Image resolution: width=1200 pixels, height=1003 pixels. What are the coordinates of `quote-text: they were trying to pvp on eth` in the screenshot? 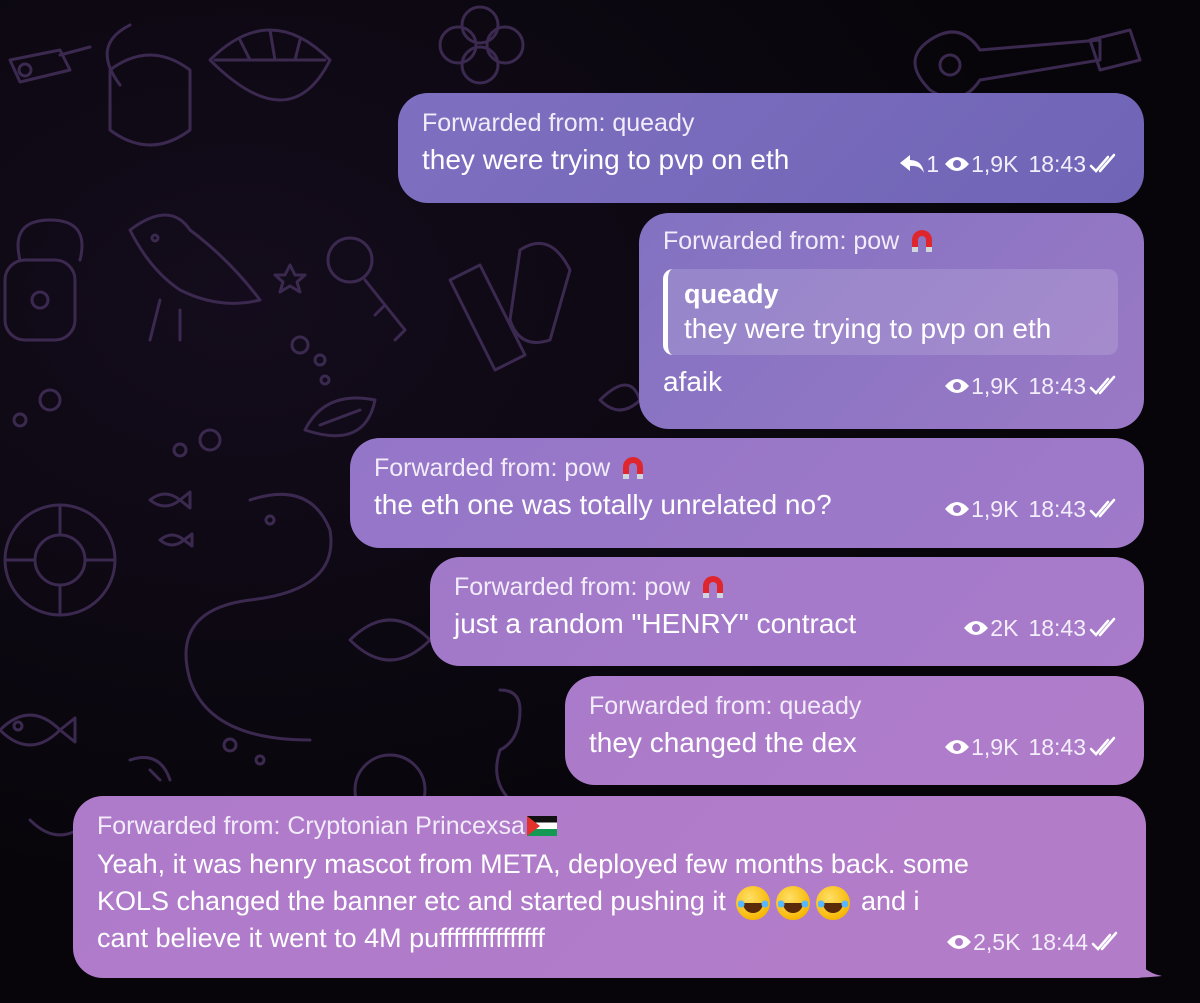 It's located at (868, 328).